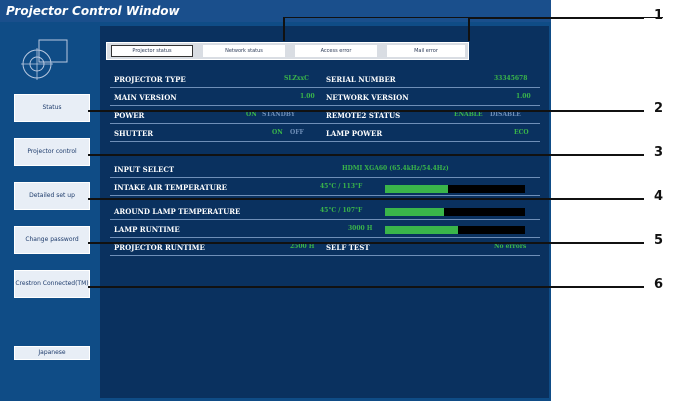 The width and height of the screenshot is (676, 401). What do you see at coordinates (297, 132) in the screenshot?
I see `shutter-off-value: OFF` at bounding box center [297, 132].